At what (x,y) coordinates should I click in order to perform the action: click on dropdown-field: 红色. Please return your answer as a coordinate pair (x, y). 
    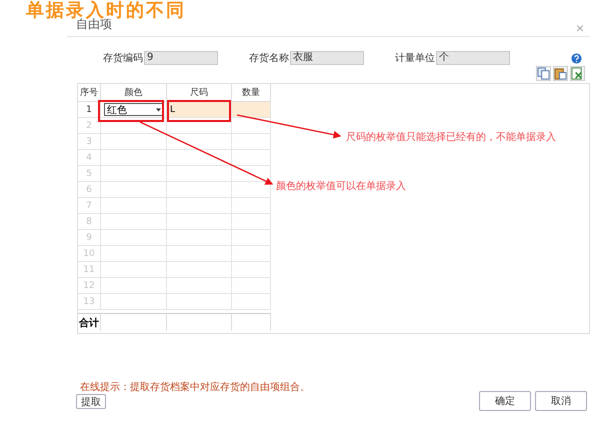
    Looking at the image, I should click on (134, 109).